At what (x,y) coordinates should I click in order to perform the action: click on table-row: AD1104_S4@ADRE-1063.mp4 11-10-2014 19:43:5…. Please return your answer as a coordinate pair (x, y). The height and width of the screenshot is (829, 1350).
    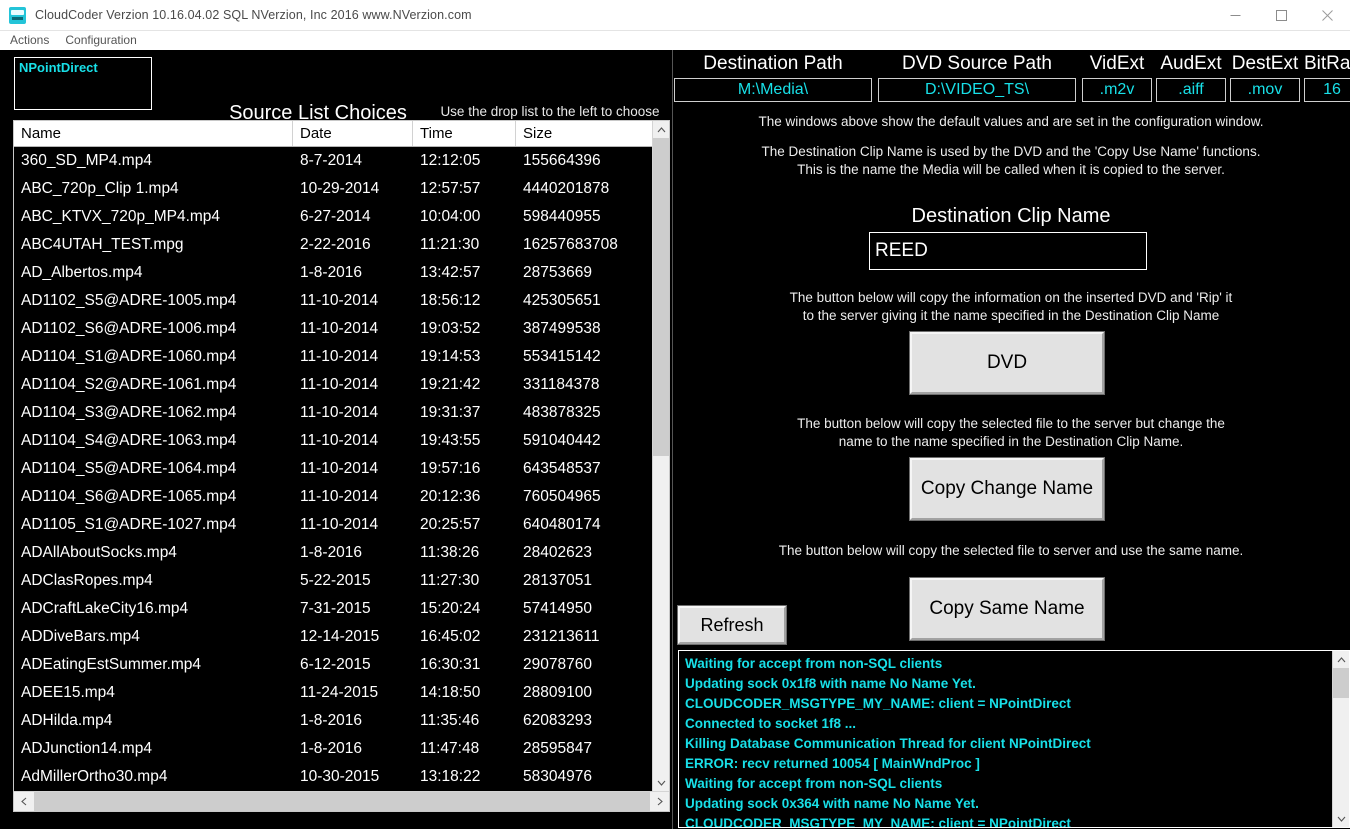
    Looking at the image, I should click on (341, 441).